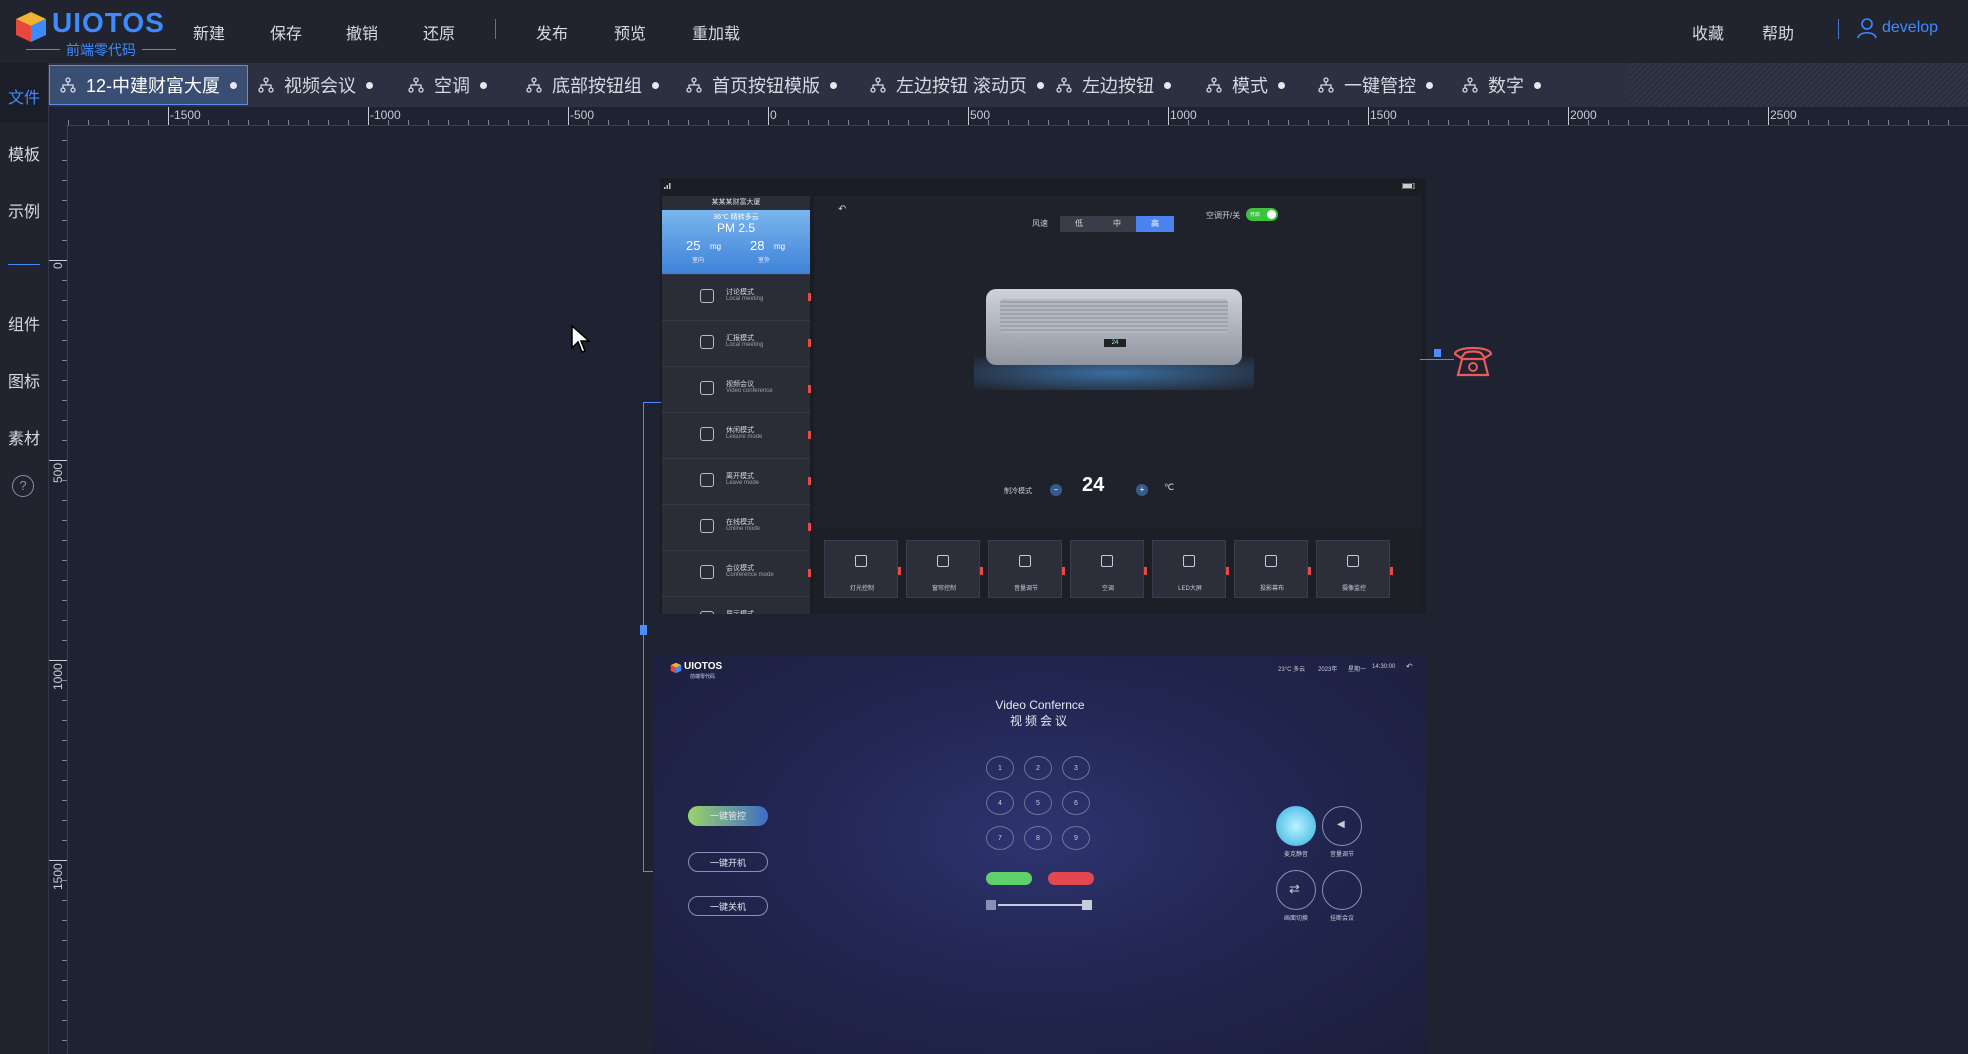 The height and width of the screenshot is (1054, 1968). Describe the element at coordinates (736, 572) in the screenshot. I see `mode-item: 会议模式 Conference mode` at that location.